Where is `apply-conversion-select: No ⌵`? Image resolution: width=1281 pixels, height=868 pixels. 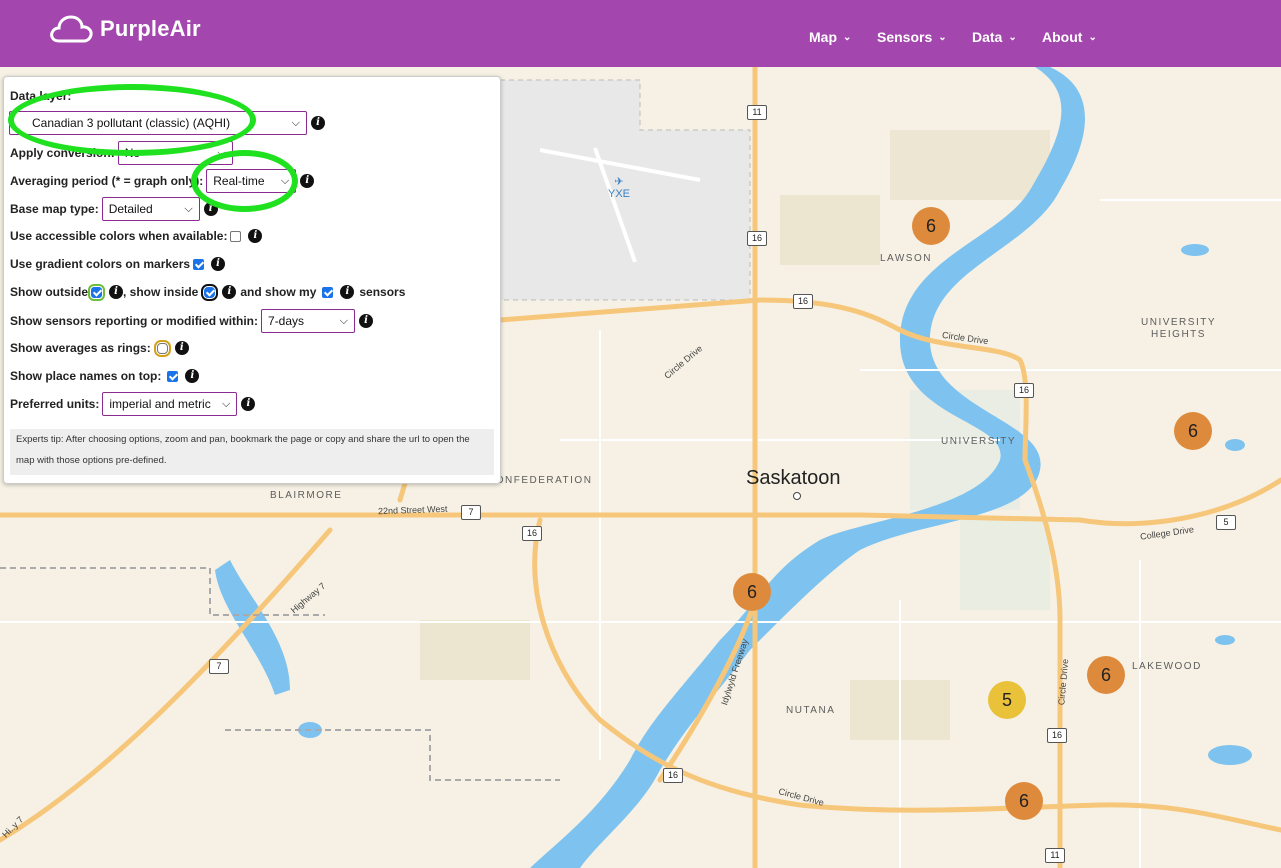 apply-conversion-select: No ⌵ is located at coordinates (175, 153).